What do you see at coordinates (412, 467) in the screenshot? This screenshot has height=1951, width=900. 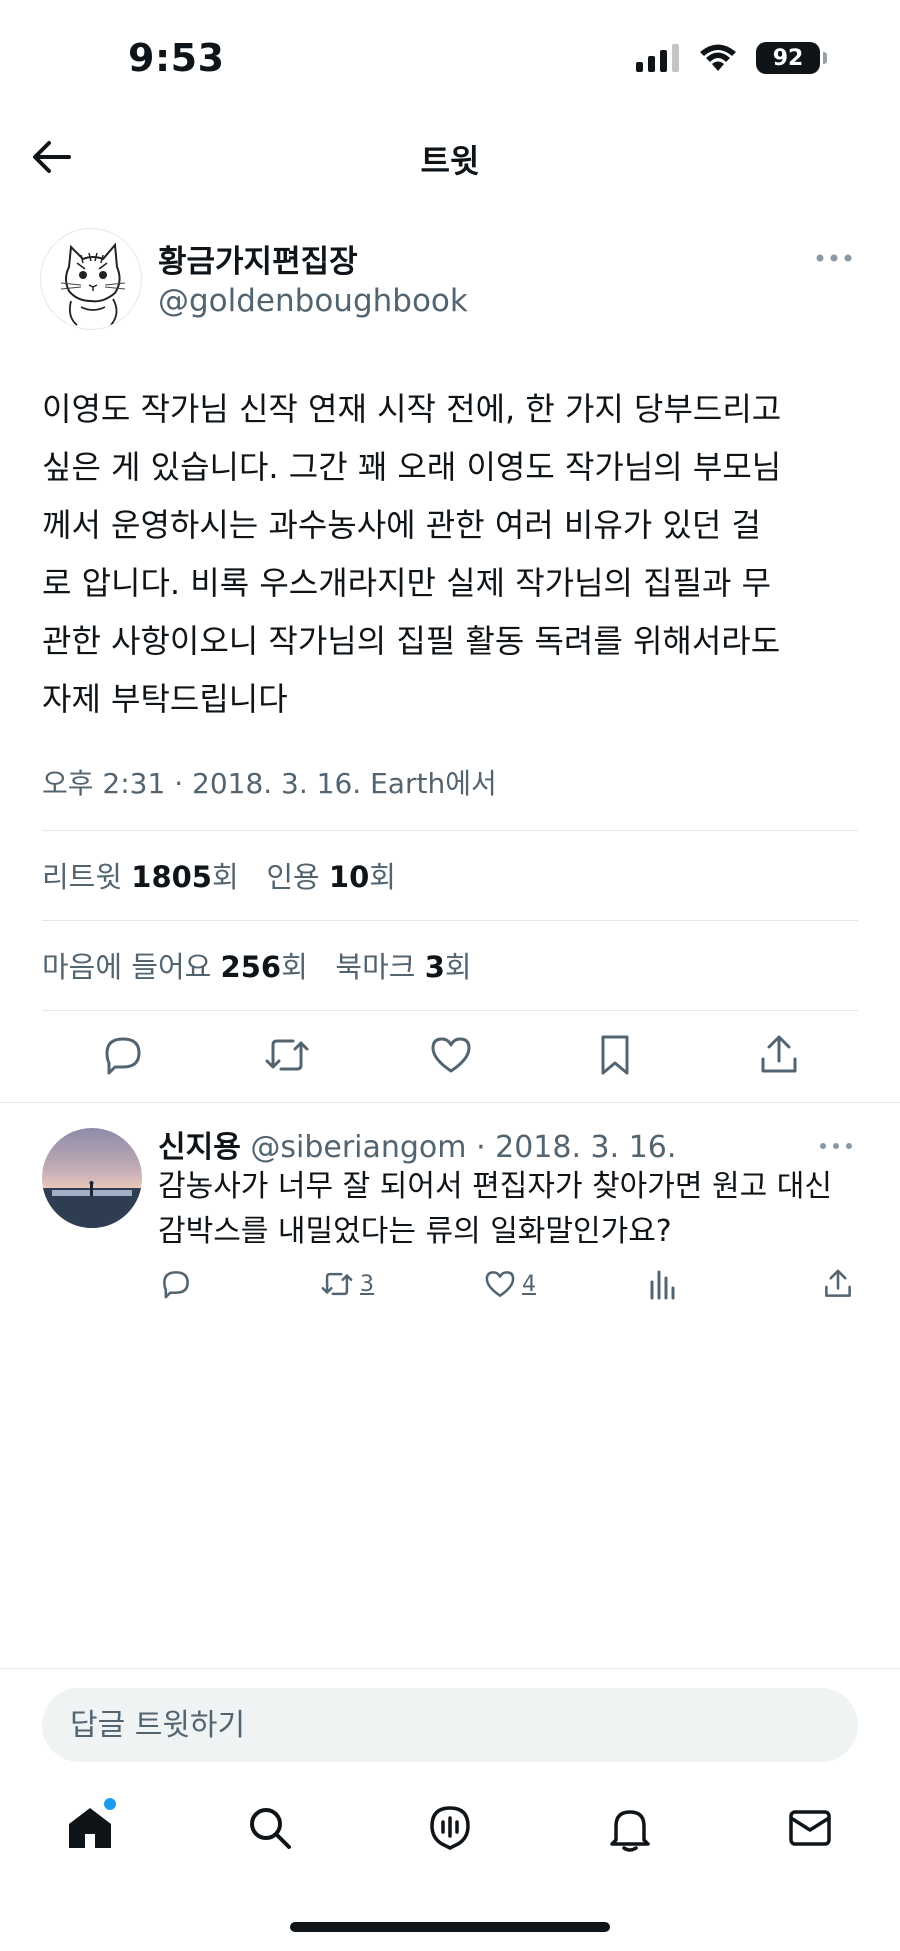 I see `tweet-text-line: 싶은 게 있습니다. 그간 꽤 오래 이영도 작가님의 부모님` at bounding box center [412, 467].